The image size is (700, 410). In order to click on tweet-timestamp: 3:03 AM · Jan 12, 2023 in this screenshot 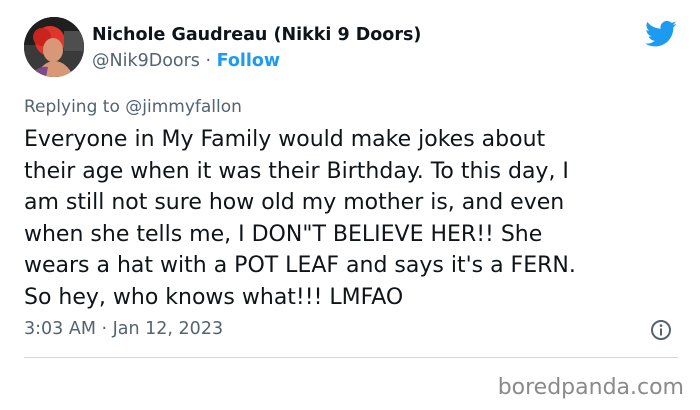, I will do `click(123, 329)`.